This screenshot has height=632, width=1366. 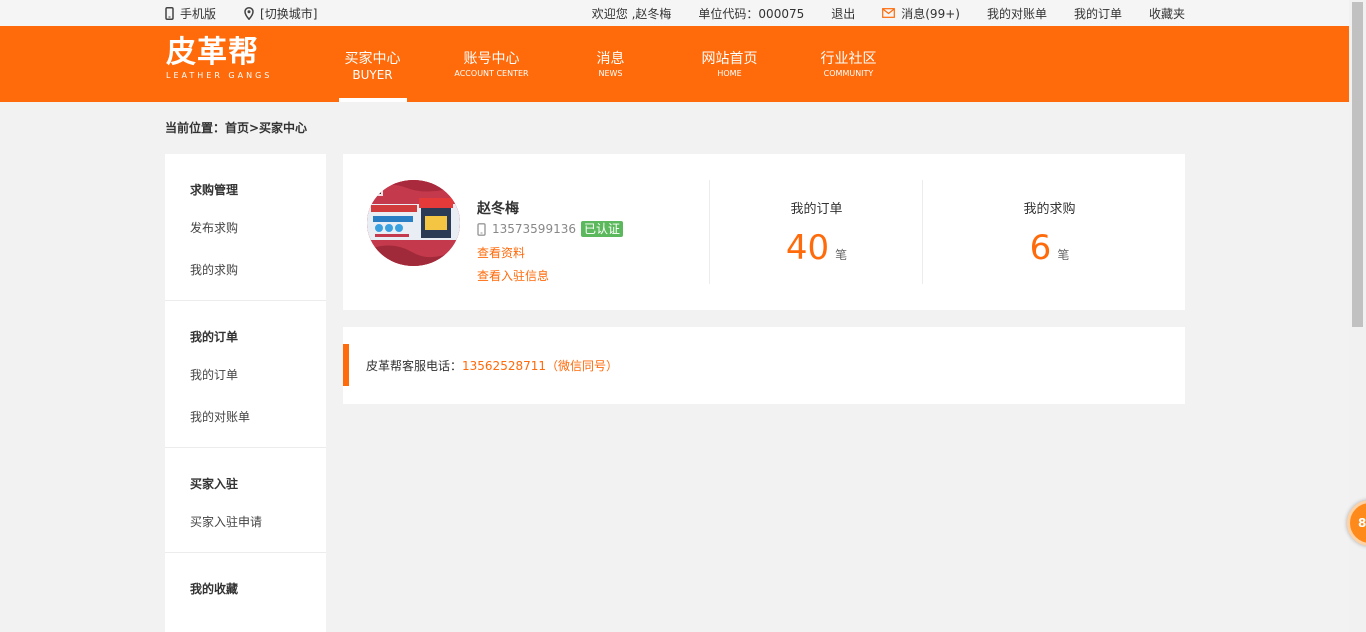 What do you see at coordinates (534, 229) in the screenshot?
I see `user-phone: 13573599136` at bounding box center [534, 229].